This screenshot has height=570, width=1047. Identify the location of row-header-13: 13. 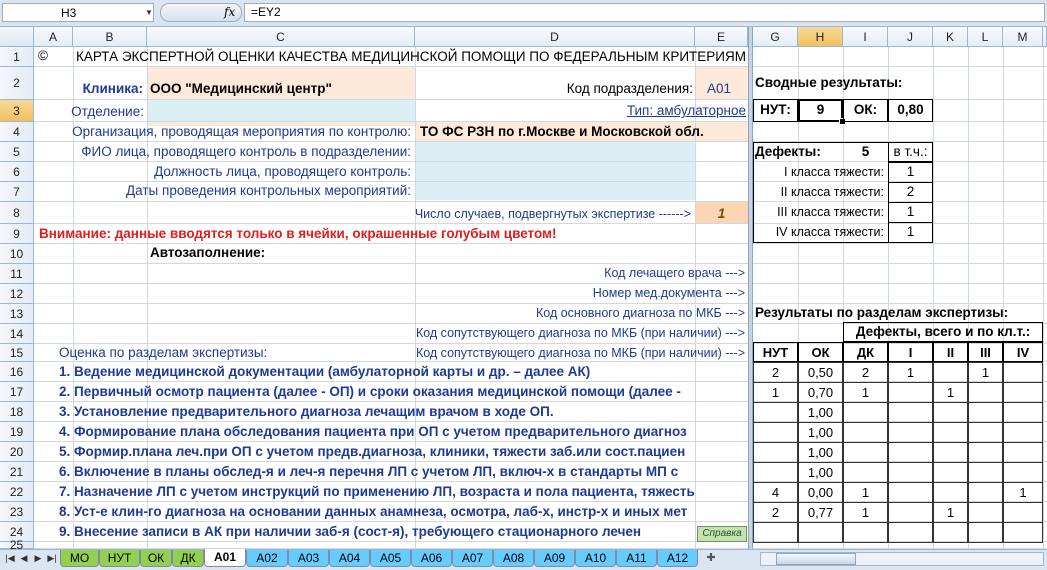
(17, 314).